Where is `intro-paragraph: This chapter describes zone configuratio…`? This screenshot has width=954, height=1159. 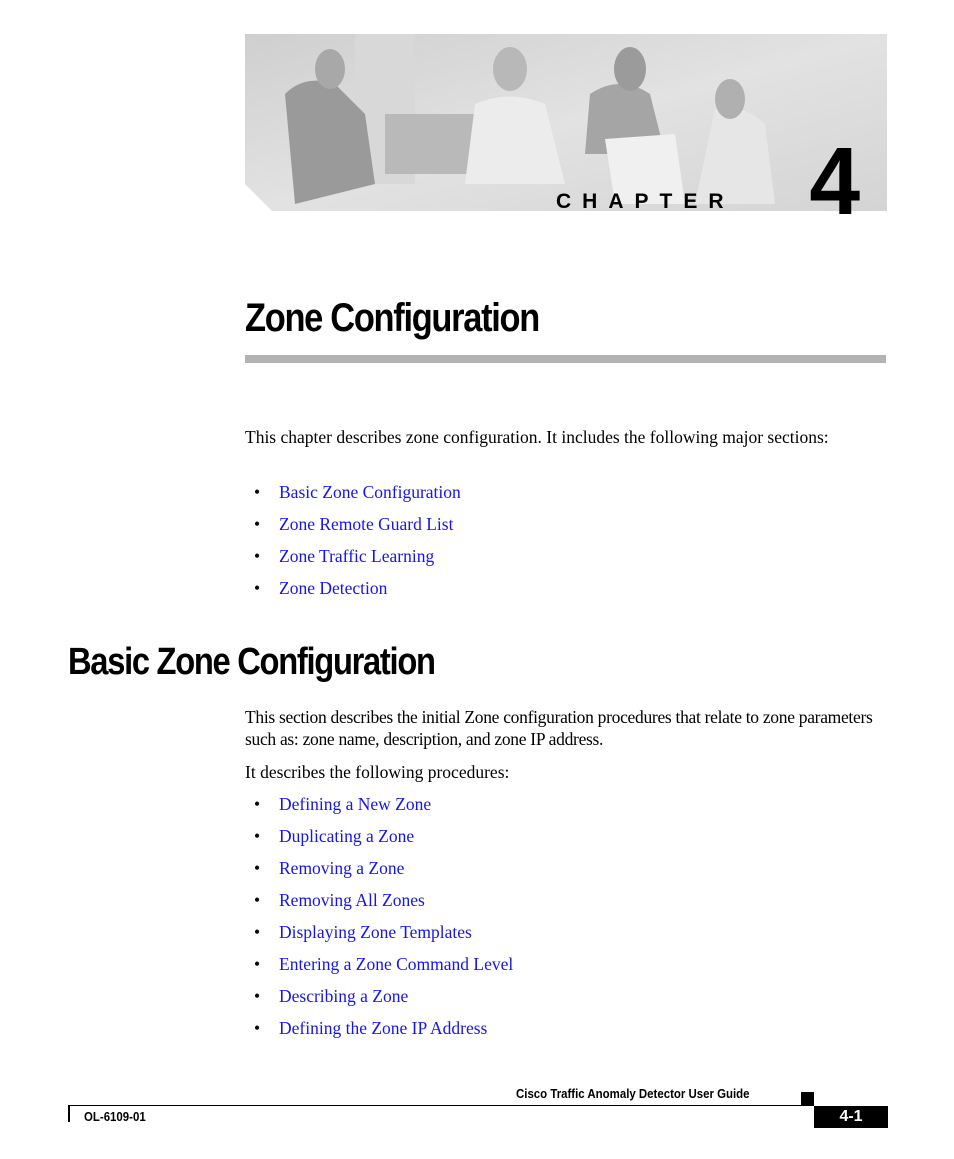
intro-paragraph: This chapter describes zone configuratio… is located at coordinates (537, 437).